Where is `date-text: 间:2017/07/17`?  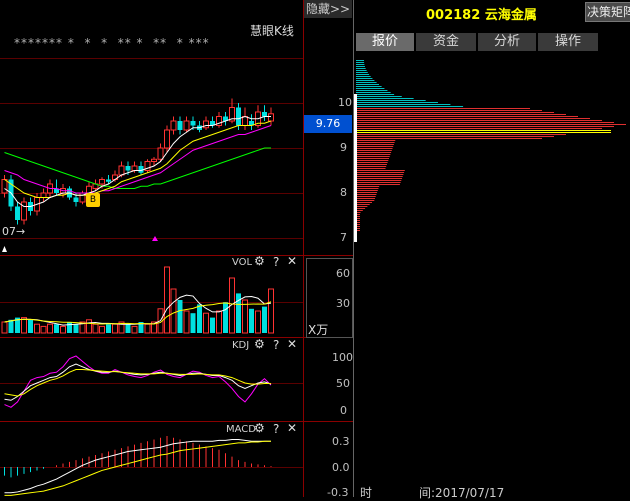
date-text: 间:2017/07/17 is located at coordinates (462, 493).